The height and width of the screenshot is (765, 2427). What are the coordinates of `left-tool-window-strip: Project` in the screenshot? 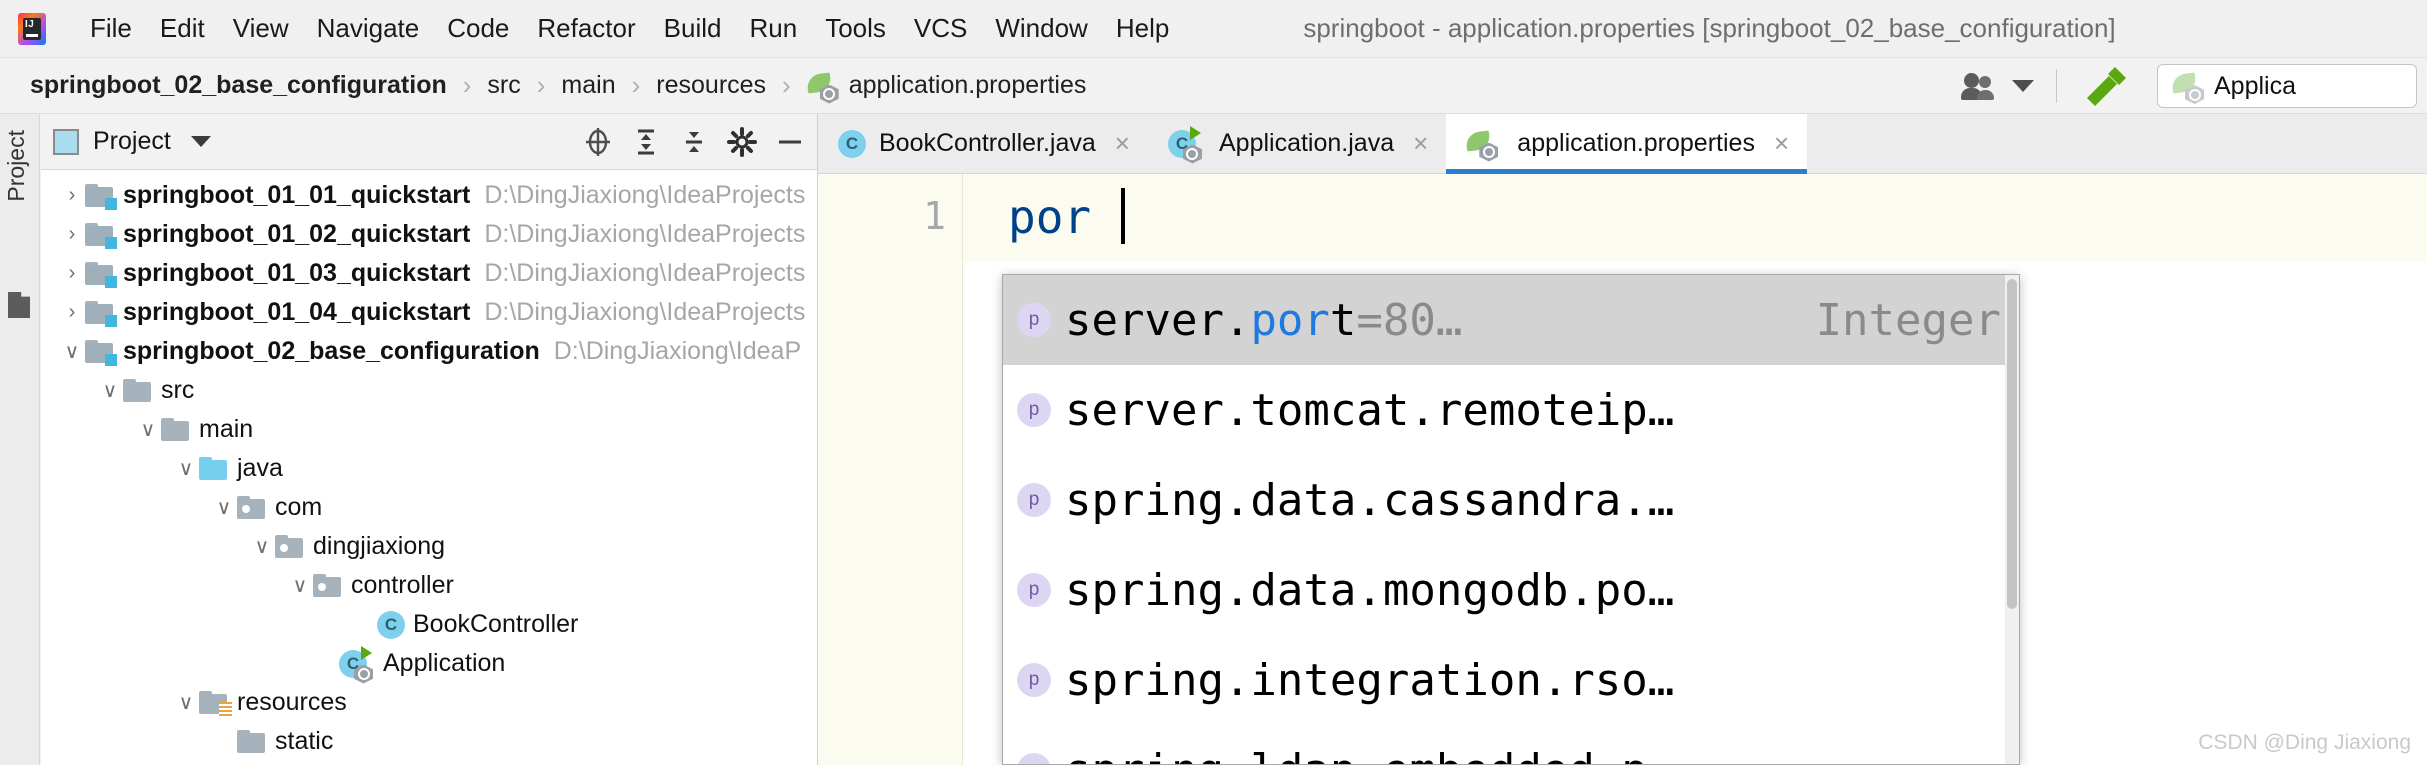 It's located at (20, 439).